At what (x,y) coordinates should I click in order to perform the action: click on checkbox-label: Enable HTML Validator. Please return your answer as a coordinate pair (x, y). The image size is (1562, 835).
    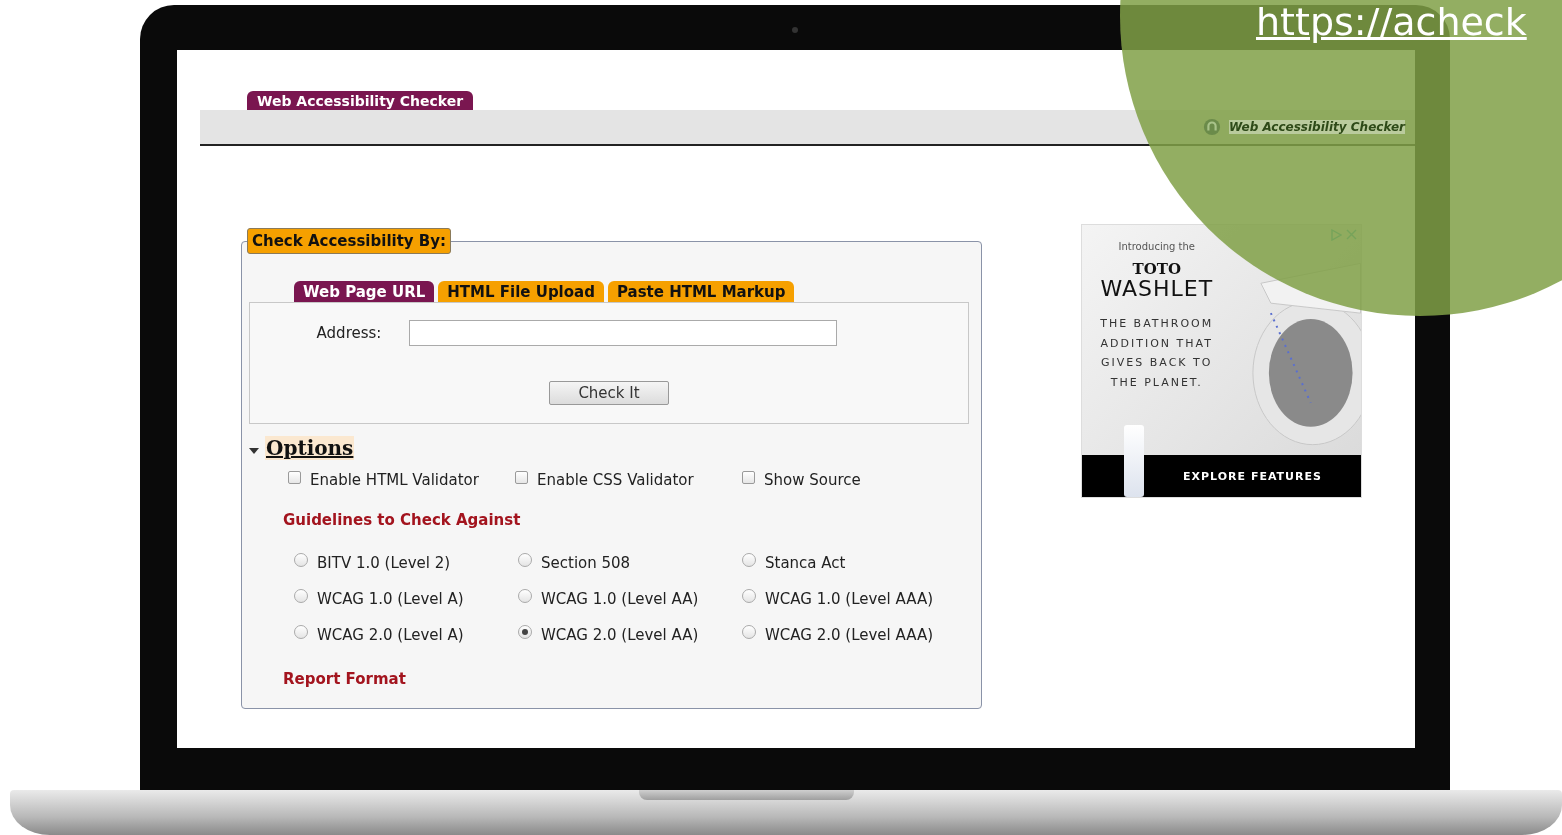
    Looking at the image, I should click on (394, 480).